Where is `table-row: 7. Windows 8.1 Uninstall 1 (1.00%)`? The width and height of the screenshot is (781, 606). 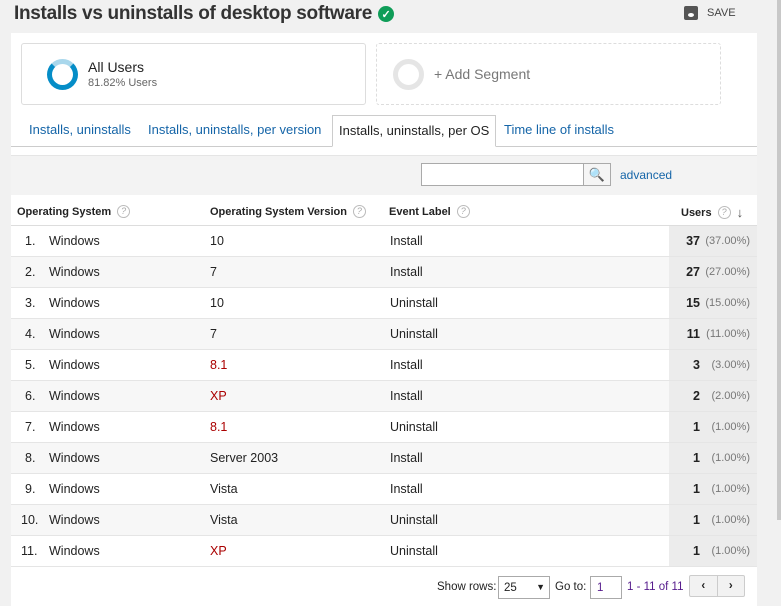 table-row: 7. Windows 8.1 Uninstall 1 (1.00%) is located at coordinates (384, 427).